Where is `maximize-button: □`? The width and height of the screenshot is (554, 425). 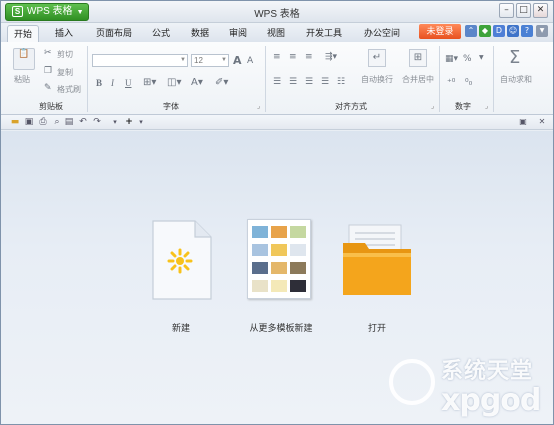 maximize-button: □ is located at coordinates (523, 10).